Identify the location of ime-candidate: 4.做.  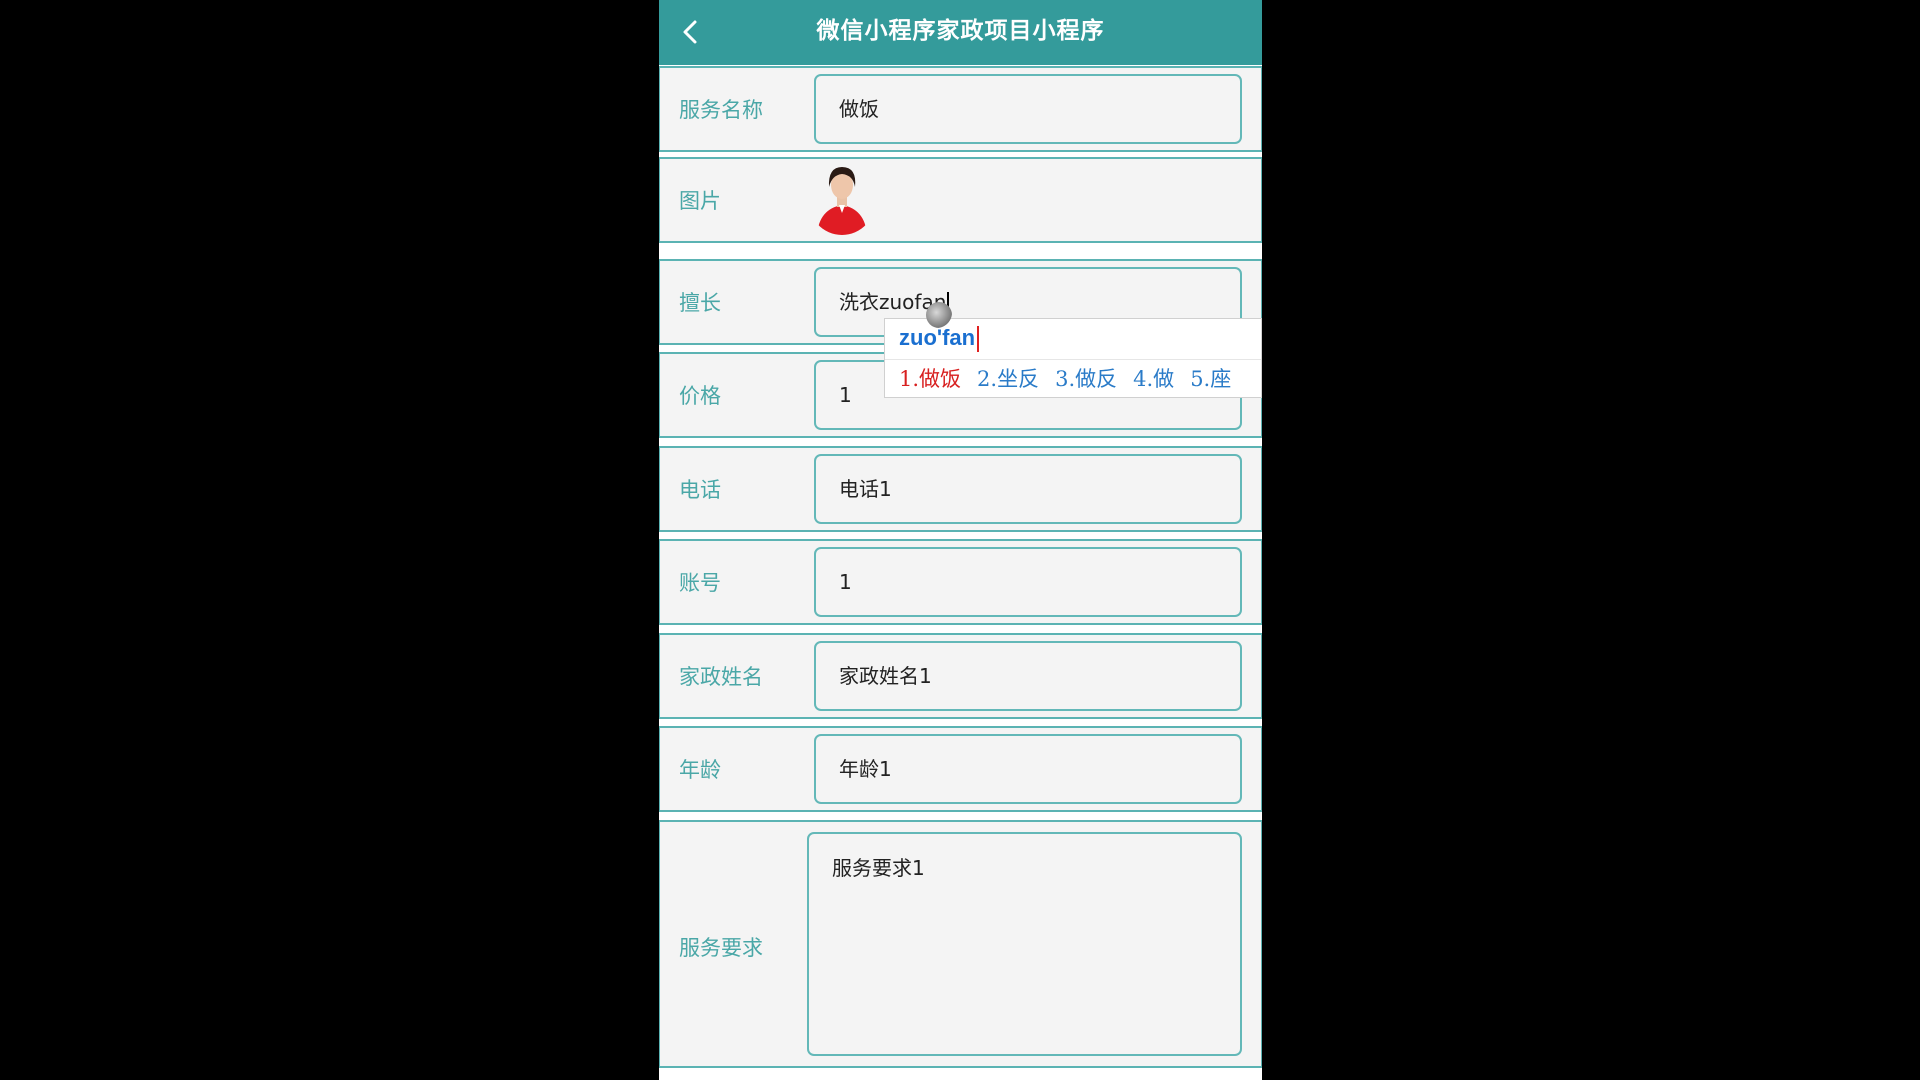
(1153, 379).